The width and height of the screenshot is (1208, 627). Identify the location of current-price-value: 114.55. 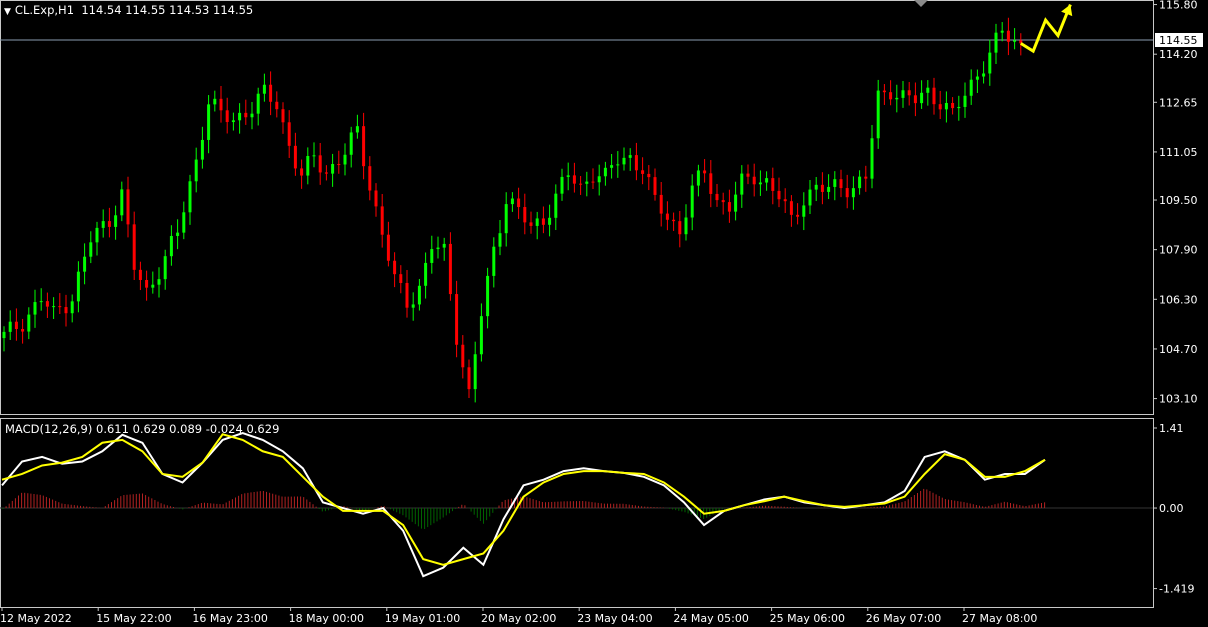
(1178, 40).